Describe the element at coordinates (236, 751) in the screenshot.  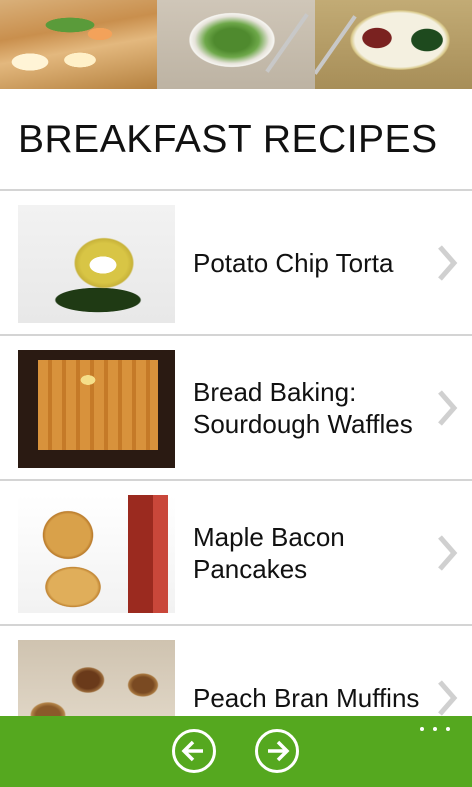
I see `app-bar` at that location.